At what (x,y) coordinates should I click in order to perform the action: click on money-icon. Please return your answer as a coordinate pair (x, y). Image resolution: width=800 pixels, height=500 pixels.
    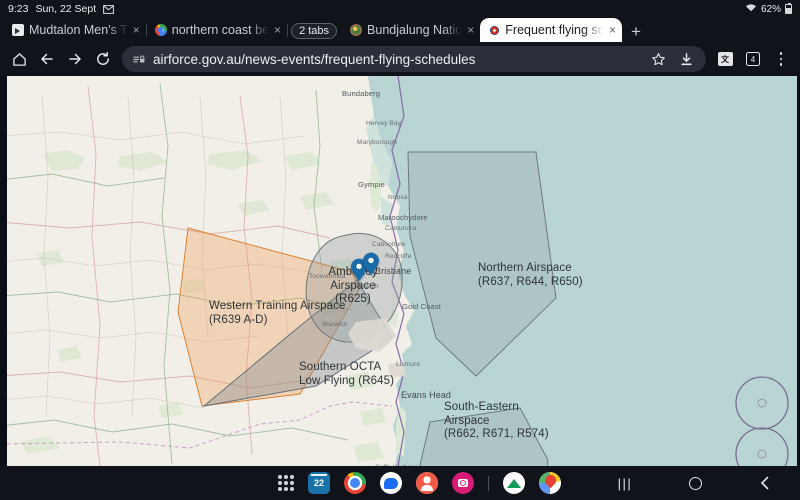
    Looking at the image, I should click on (514, 483).